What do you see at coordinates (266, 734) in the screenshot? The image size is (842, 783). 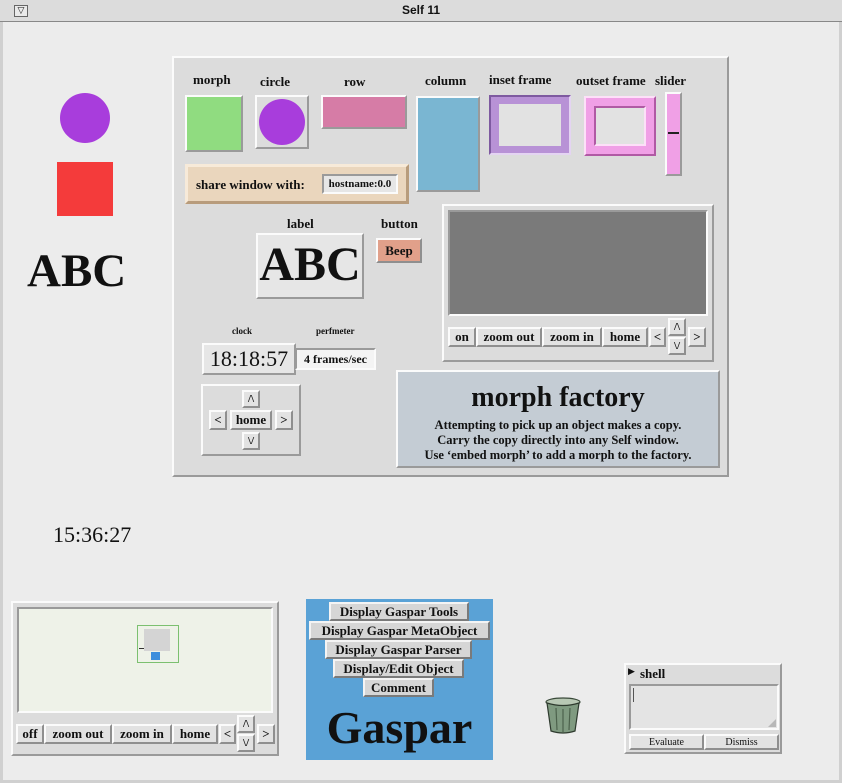 I see `radar-right-button: >` at bounding box center [266, 734].